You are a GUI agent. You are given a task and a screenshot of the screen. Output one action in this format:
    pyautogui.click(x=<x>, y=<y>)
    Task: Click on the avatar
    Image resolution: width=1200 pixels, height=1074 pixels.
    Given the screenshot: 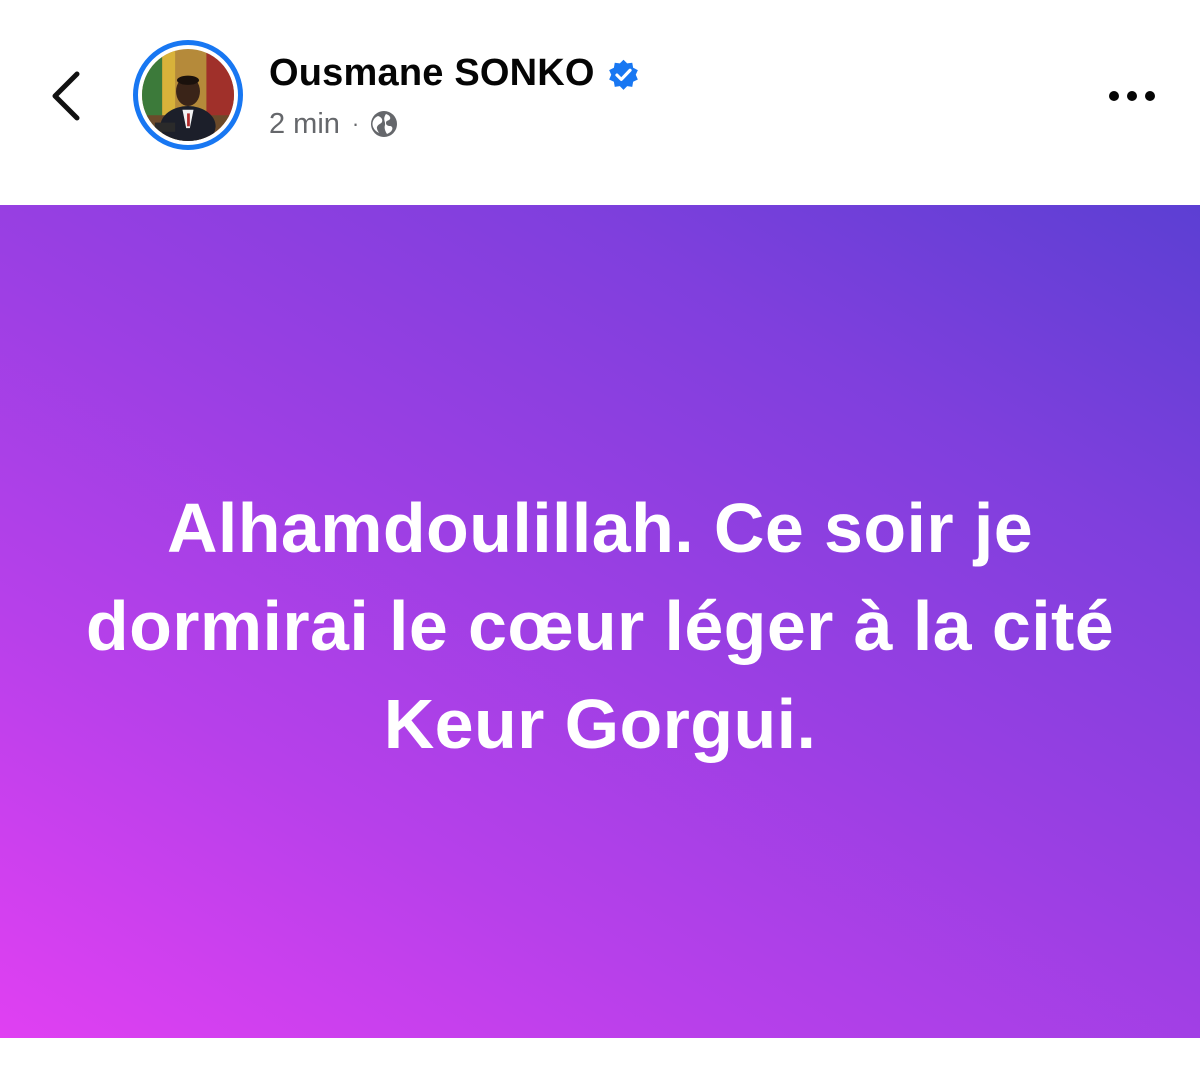 What is the action you would take?
    pyautogui.click(x=188, y=95)
    